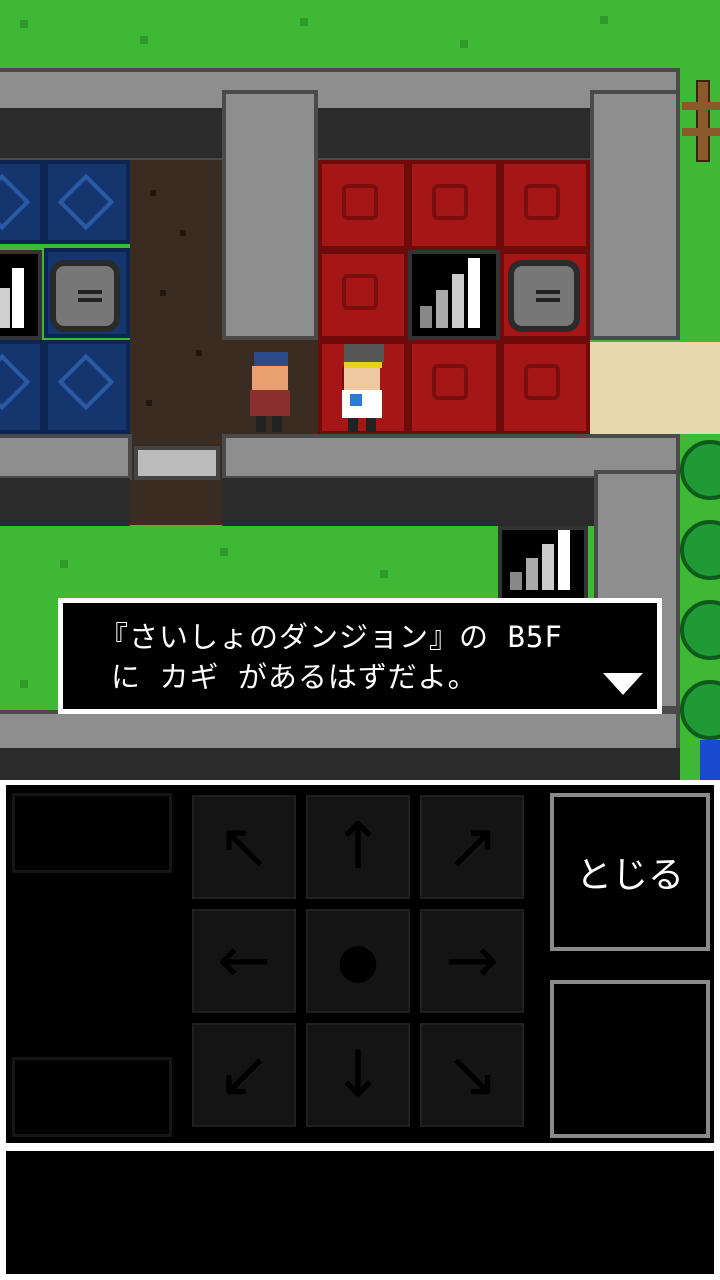  What do you see at coordinates (177, 463) in the screenshot?
I see `door-gate-icon` at bounding box center [177, 463].